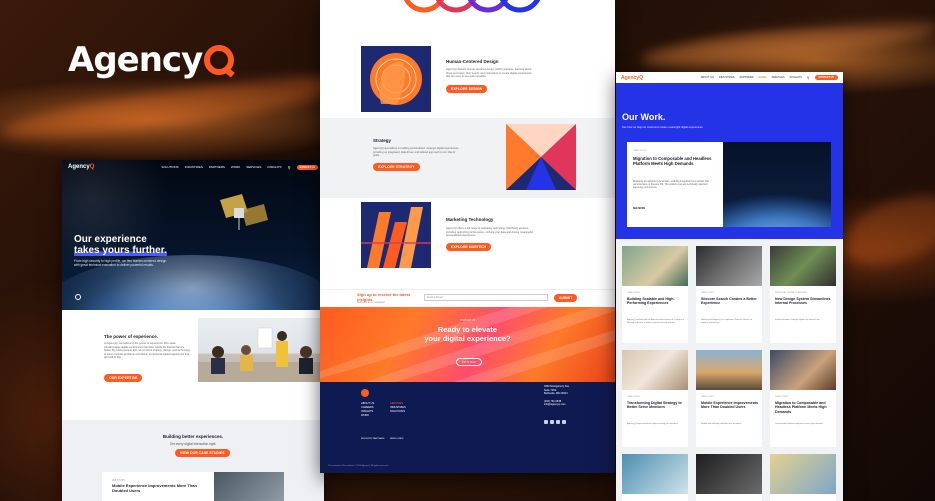 Image resolution: width=935 pixels, height=501 pixels. What do you see at coordinates (120, 250) in the screenshot?
I see `hero-title-line2: takes yours further.` at bounding box center [120, 250].